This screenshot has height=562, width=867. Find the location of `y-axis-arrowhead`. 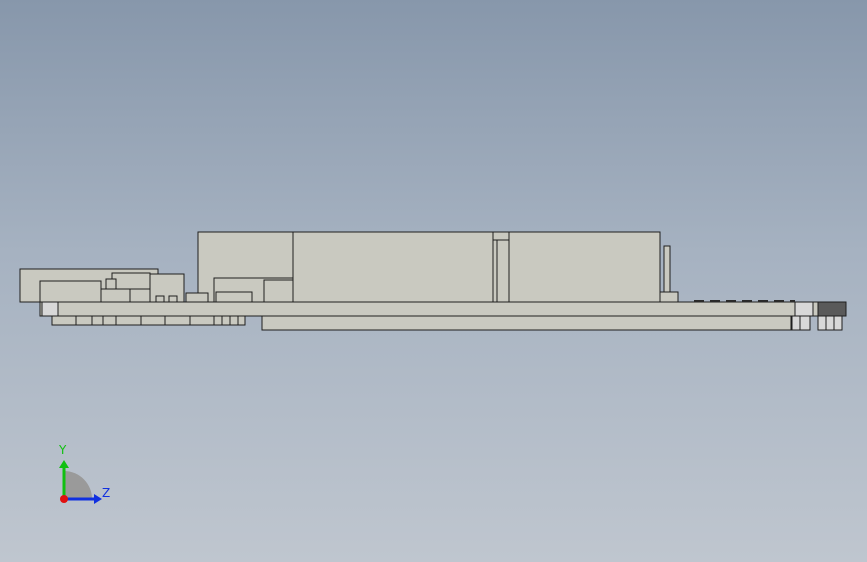

y-axis-arrowhead is located at coordinates (64, 464).